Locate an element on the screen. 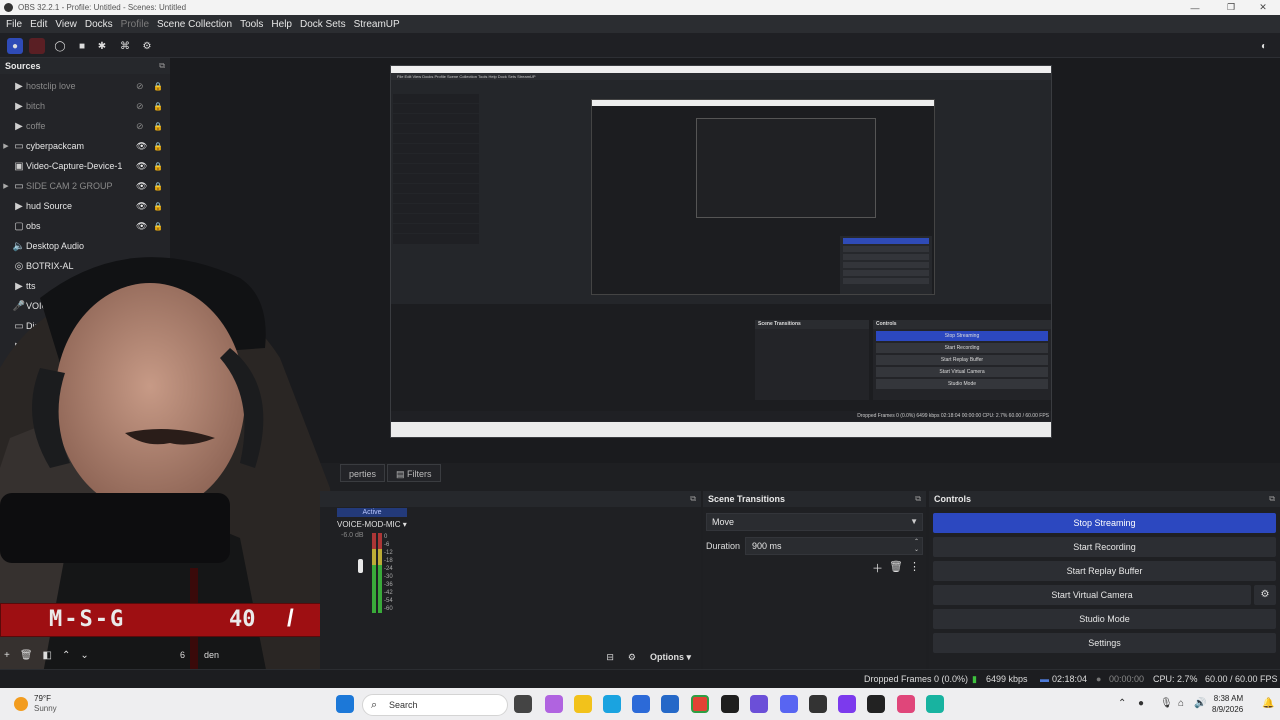 This screenshot has width=1280, height=720. menu-docks: Docks is located at coordinates (99, 24).